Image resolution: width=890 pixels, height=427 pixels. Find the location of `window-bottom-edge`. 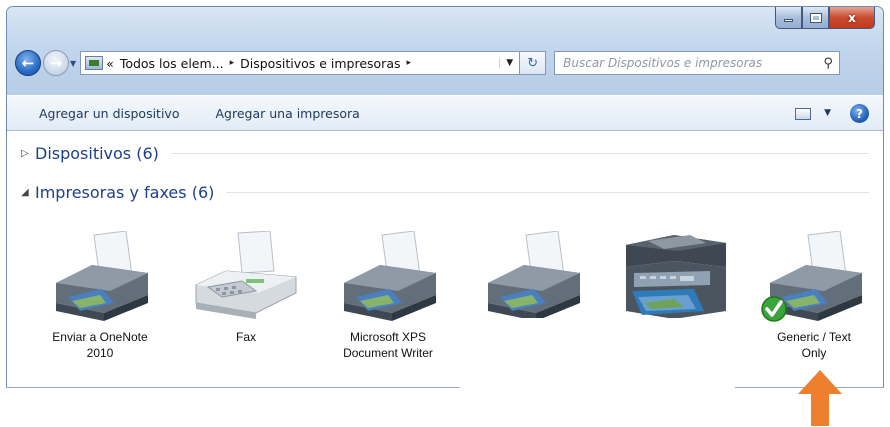

window-bottom-edge is located at coordinates (445, 387).